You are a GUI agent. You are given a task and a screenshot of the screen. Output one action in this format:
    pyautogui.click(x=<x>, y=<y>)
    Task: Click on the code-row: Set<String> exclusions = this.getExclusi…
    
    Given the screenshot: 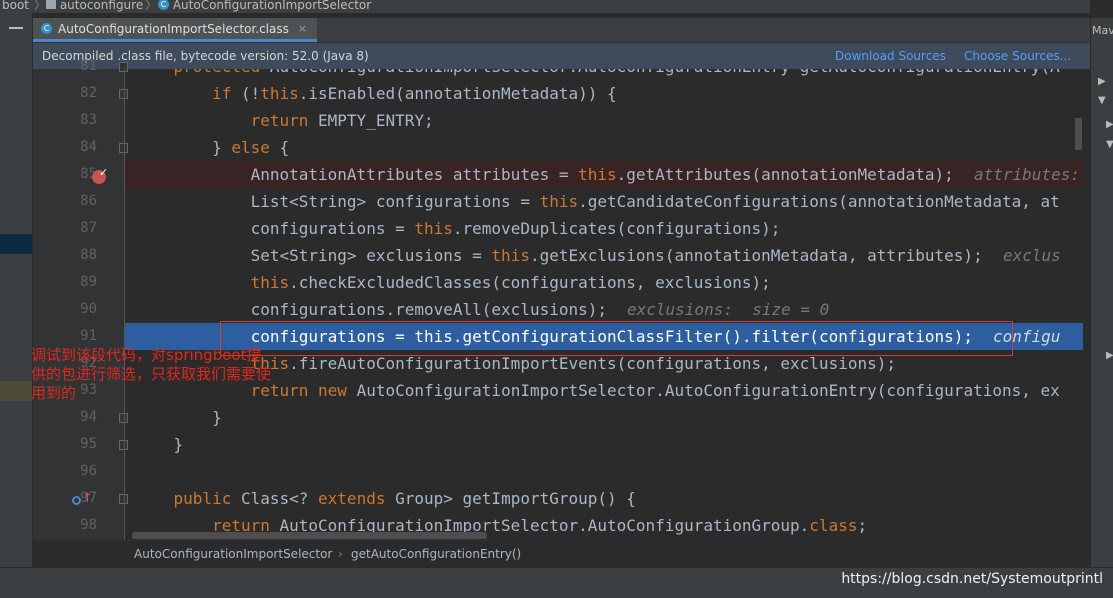 What is the action you would take?
    pyautogui.click(x=604, y=255)
    